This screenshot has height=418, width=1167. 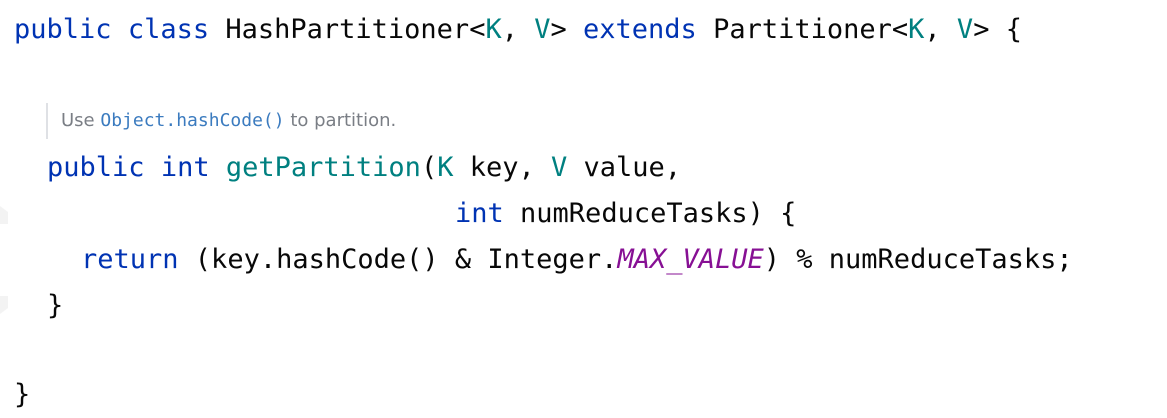 I want to click on punct: >, so click(x=567, y=29).